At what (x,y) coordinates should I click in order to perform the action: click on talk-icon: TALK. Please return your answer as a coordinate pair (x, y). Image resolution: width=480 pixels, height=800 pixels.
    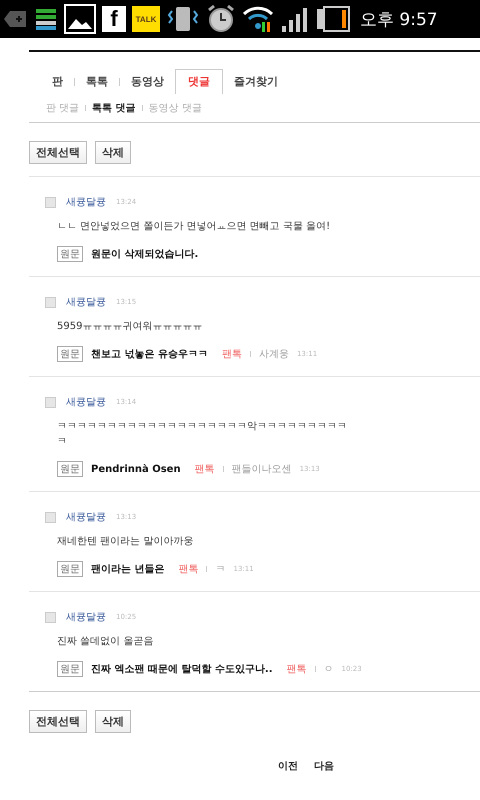
    Looking at the image, I should click on (146, 19).